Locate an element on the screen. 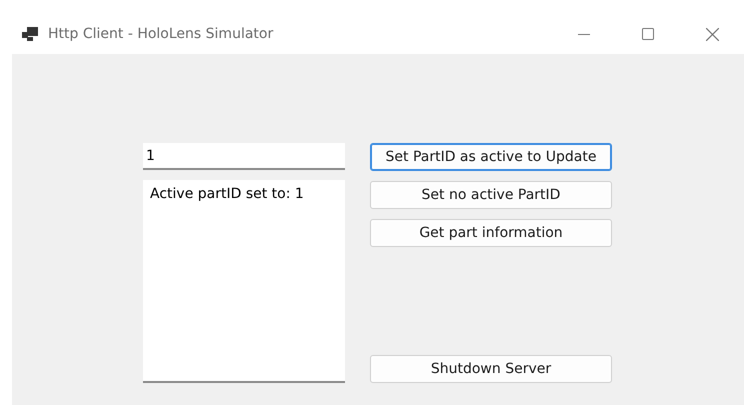 Image resolution: width=744 pixels, height=405 pixels. log-box: Active partID set to: 1 is located at coordinates (244, 281).